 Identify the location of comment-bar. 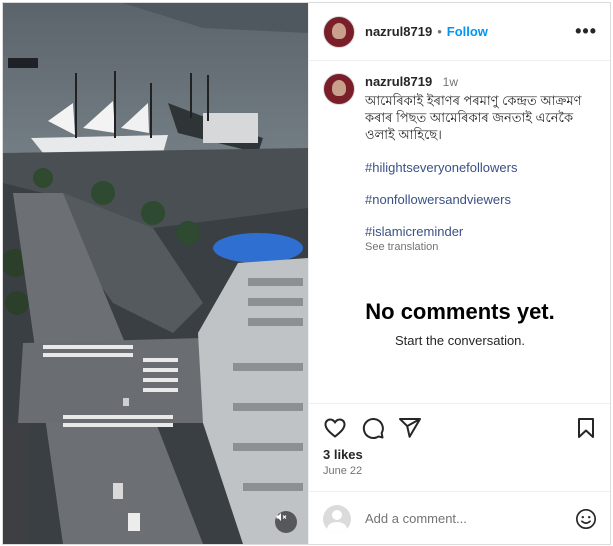
(459, 517).